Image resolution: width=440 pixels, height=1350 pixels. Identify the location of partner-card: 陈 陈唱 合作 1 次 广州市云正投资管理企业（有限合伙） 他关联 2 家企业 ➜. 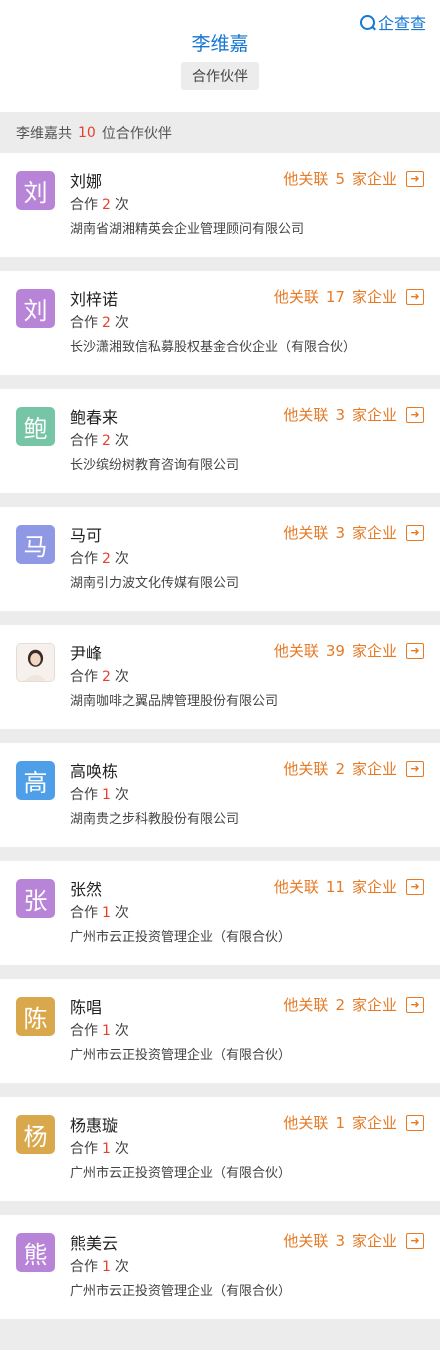
(220, 1031).